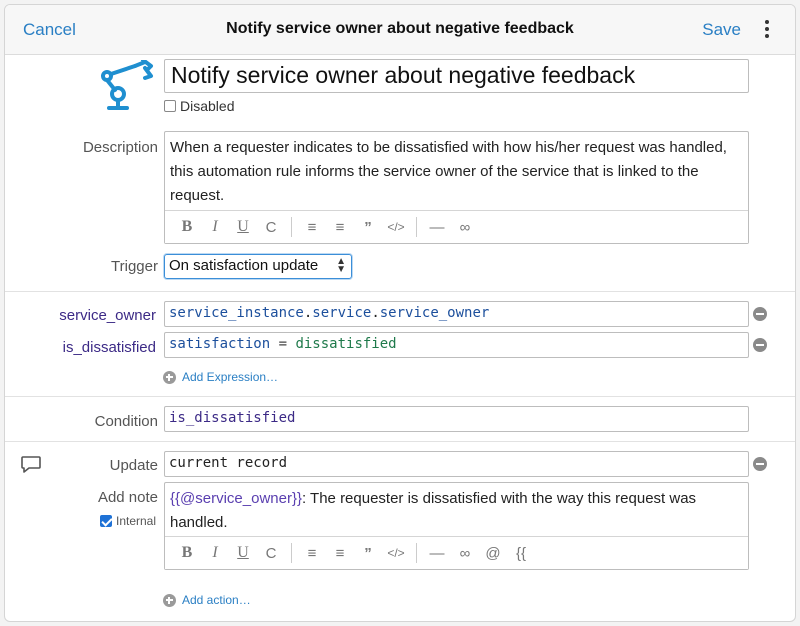 This screenshot has height=626, width=800. Describe the element at coordinates (721, 30) in the screenshot. I see `save-button: Save` at that location.